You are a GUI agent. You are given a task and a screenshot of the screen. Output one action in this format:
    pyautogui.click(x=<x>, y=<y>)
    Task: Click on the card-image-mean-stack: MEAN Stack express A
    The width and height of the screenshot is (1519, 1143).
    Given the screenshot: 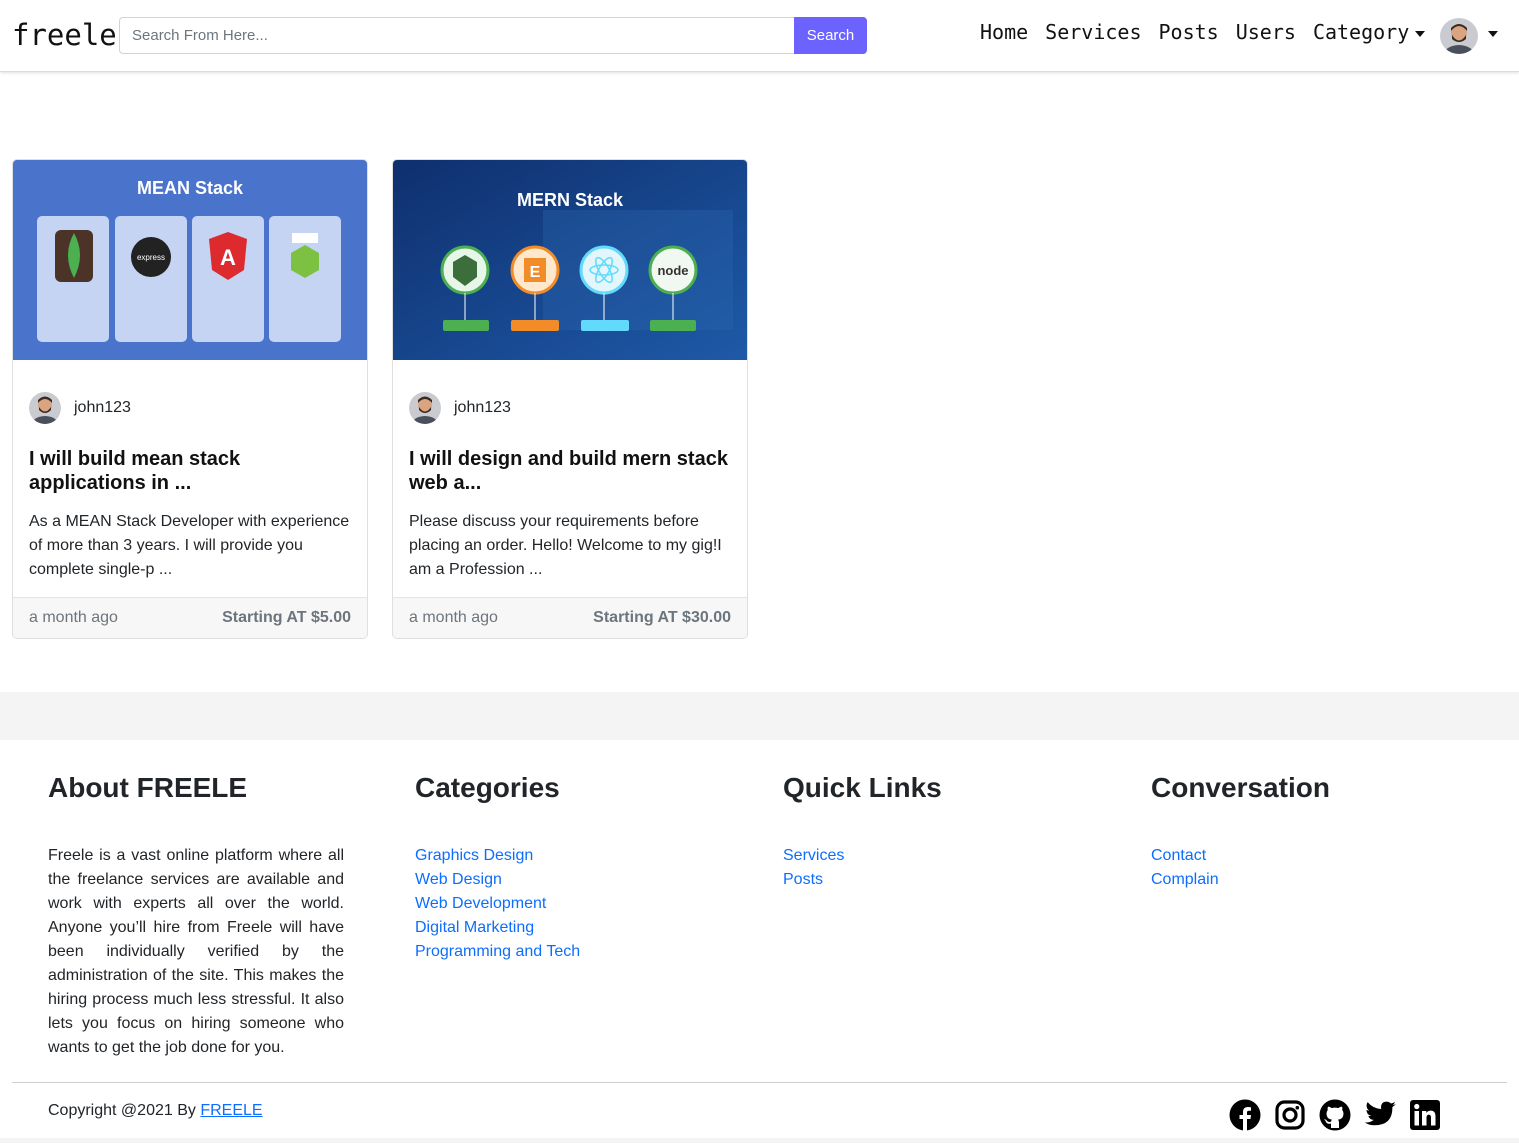 What is the action you would take?
    pyautogui.click(x=190, y=260)
    